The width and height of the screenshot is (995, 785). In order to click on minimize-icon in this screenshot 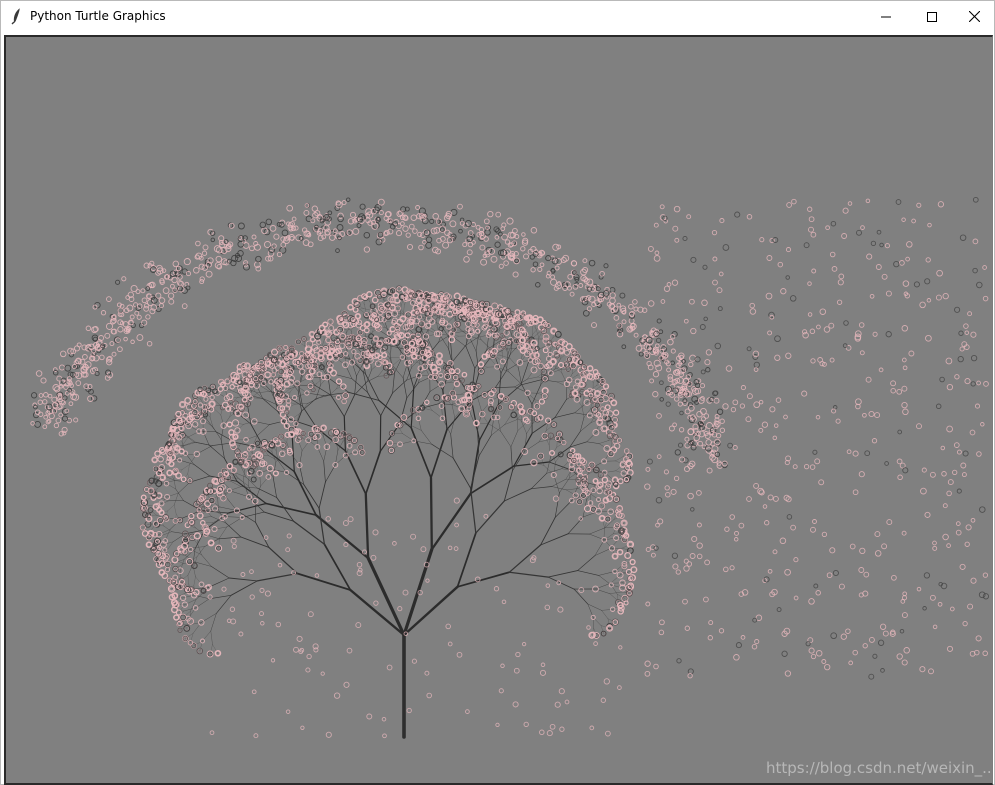, I will do `click(886, 16)`.